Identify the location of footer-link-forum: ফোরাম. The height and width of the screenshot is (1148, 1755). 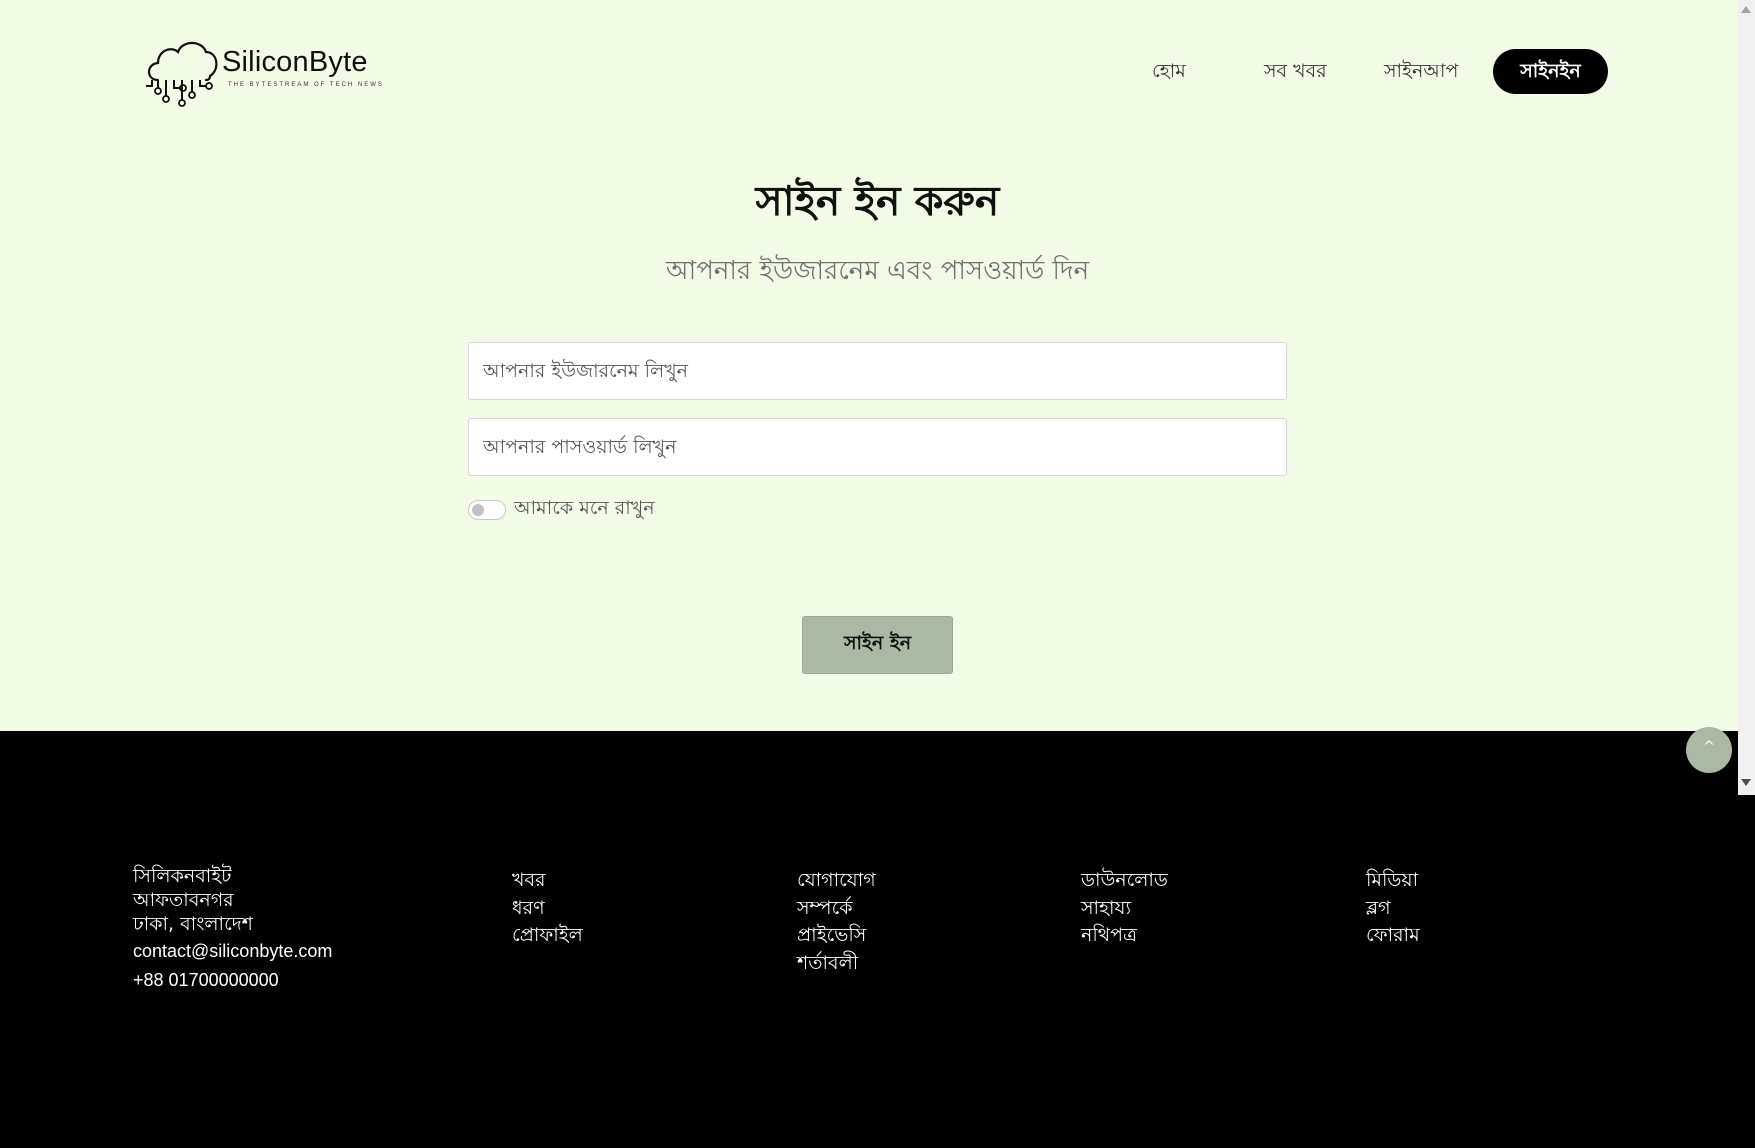
(1393, 936).